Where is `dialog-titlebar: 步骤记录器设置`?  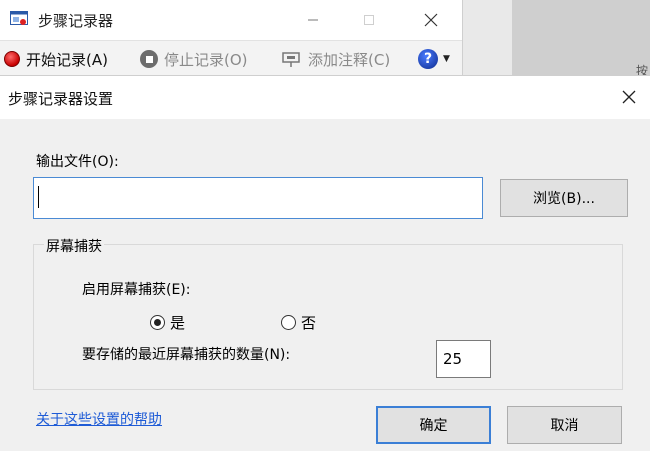
dialog-titlebar: 步骤记录器设置 is located at coordinates (325, 97).